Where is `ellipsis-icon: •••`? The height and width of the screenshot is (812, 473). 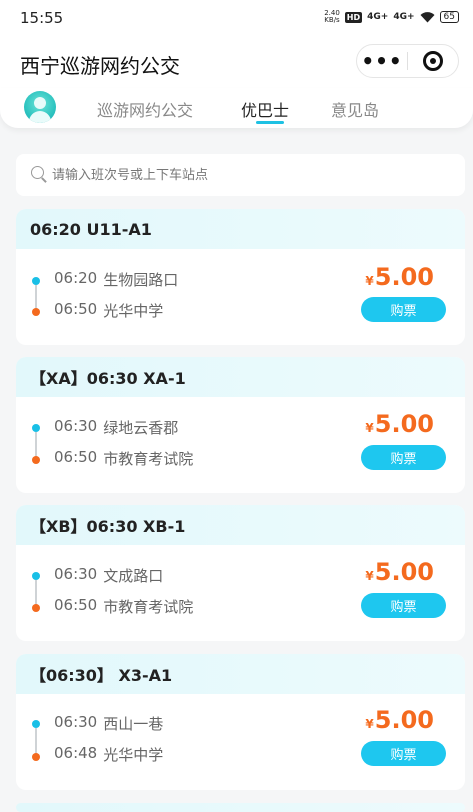 ellipsis-icon: ••• is located at coordinates (382, 61).